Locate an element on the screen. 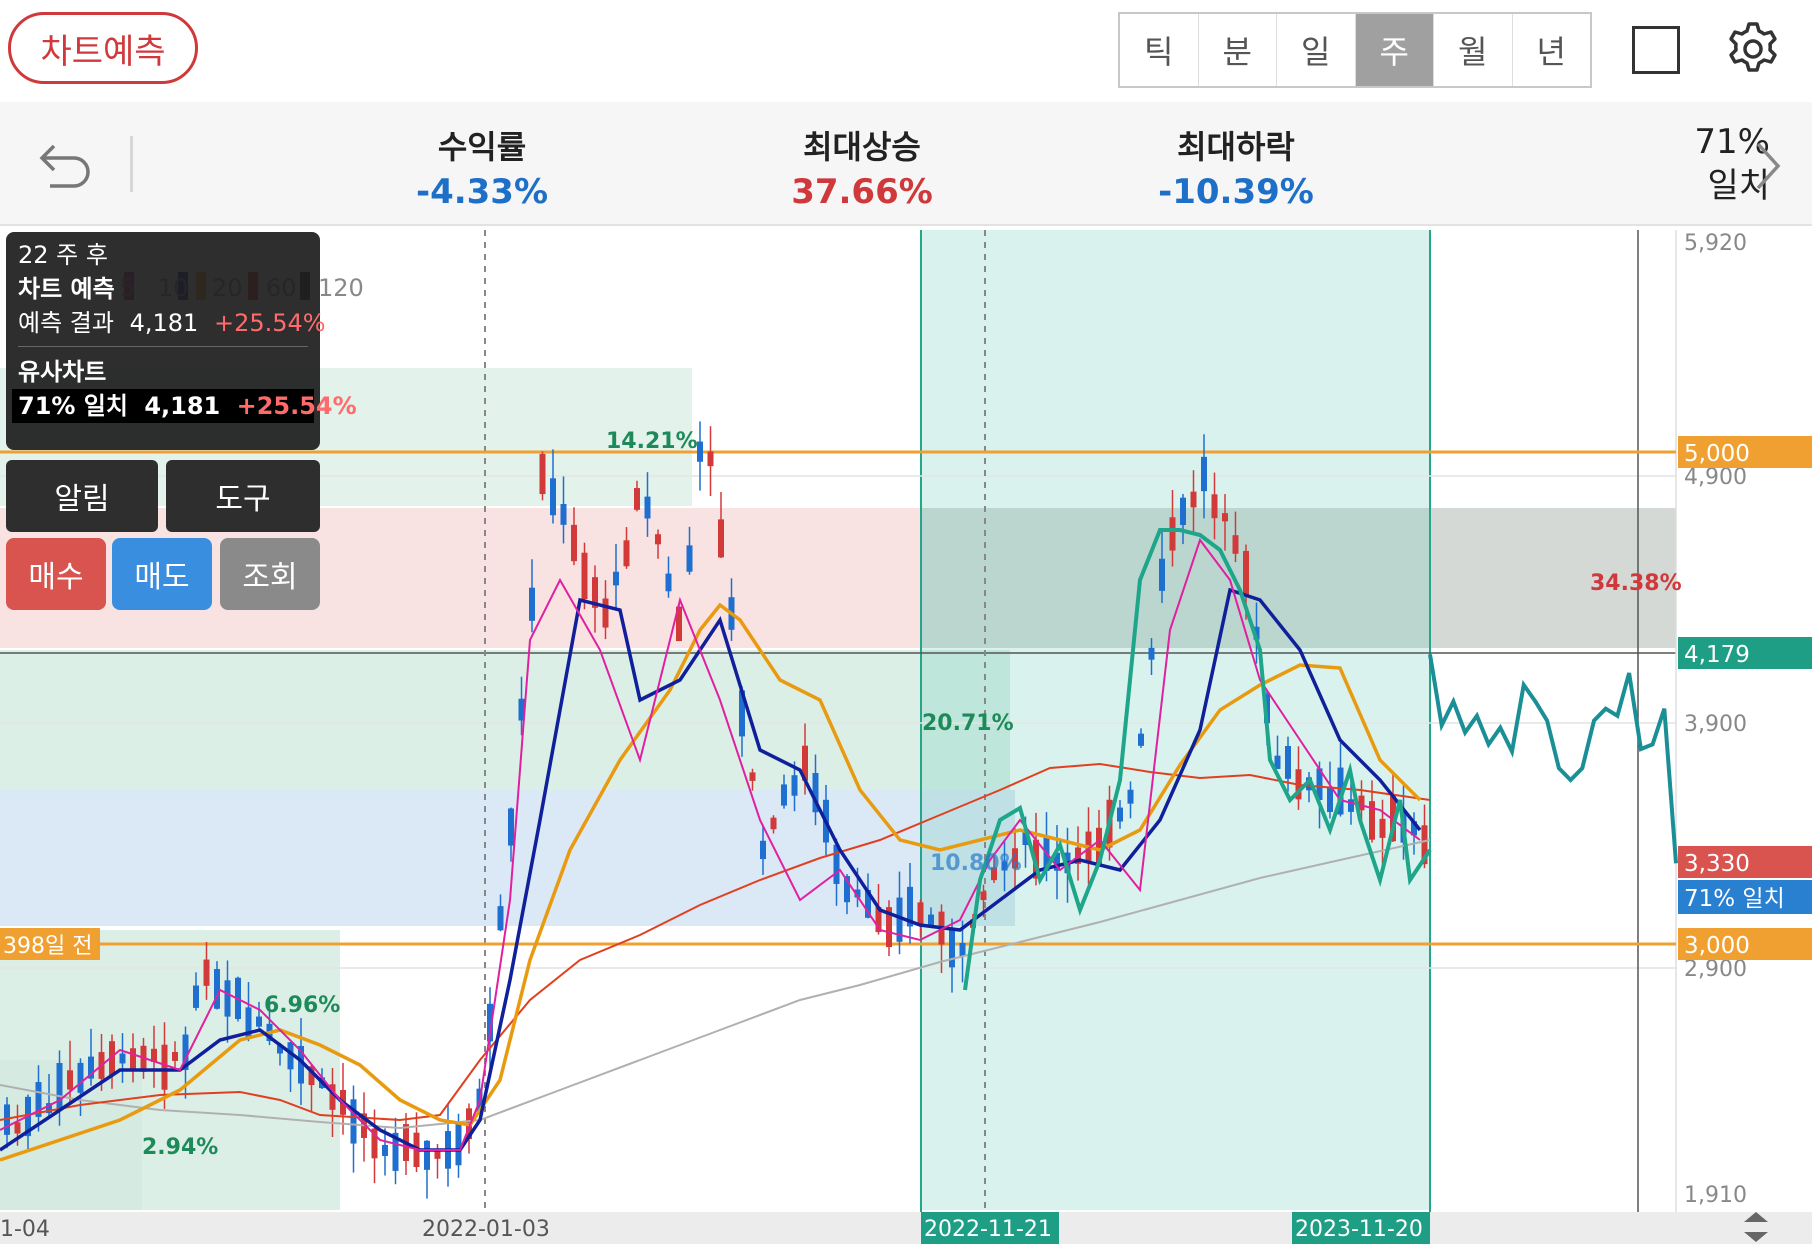 The height and width of the screenshot is (1244, 1812). price-tag-3330-label: 3,330 is located at coordinates (1717, 864).